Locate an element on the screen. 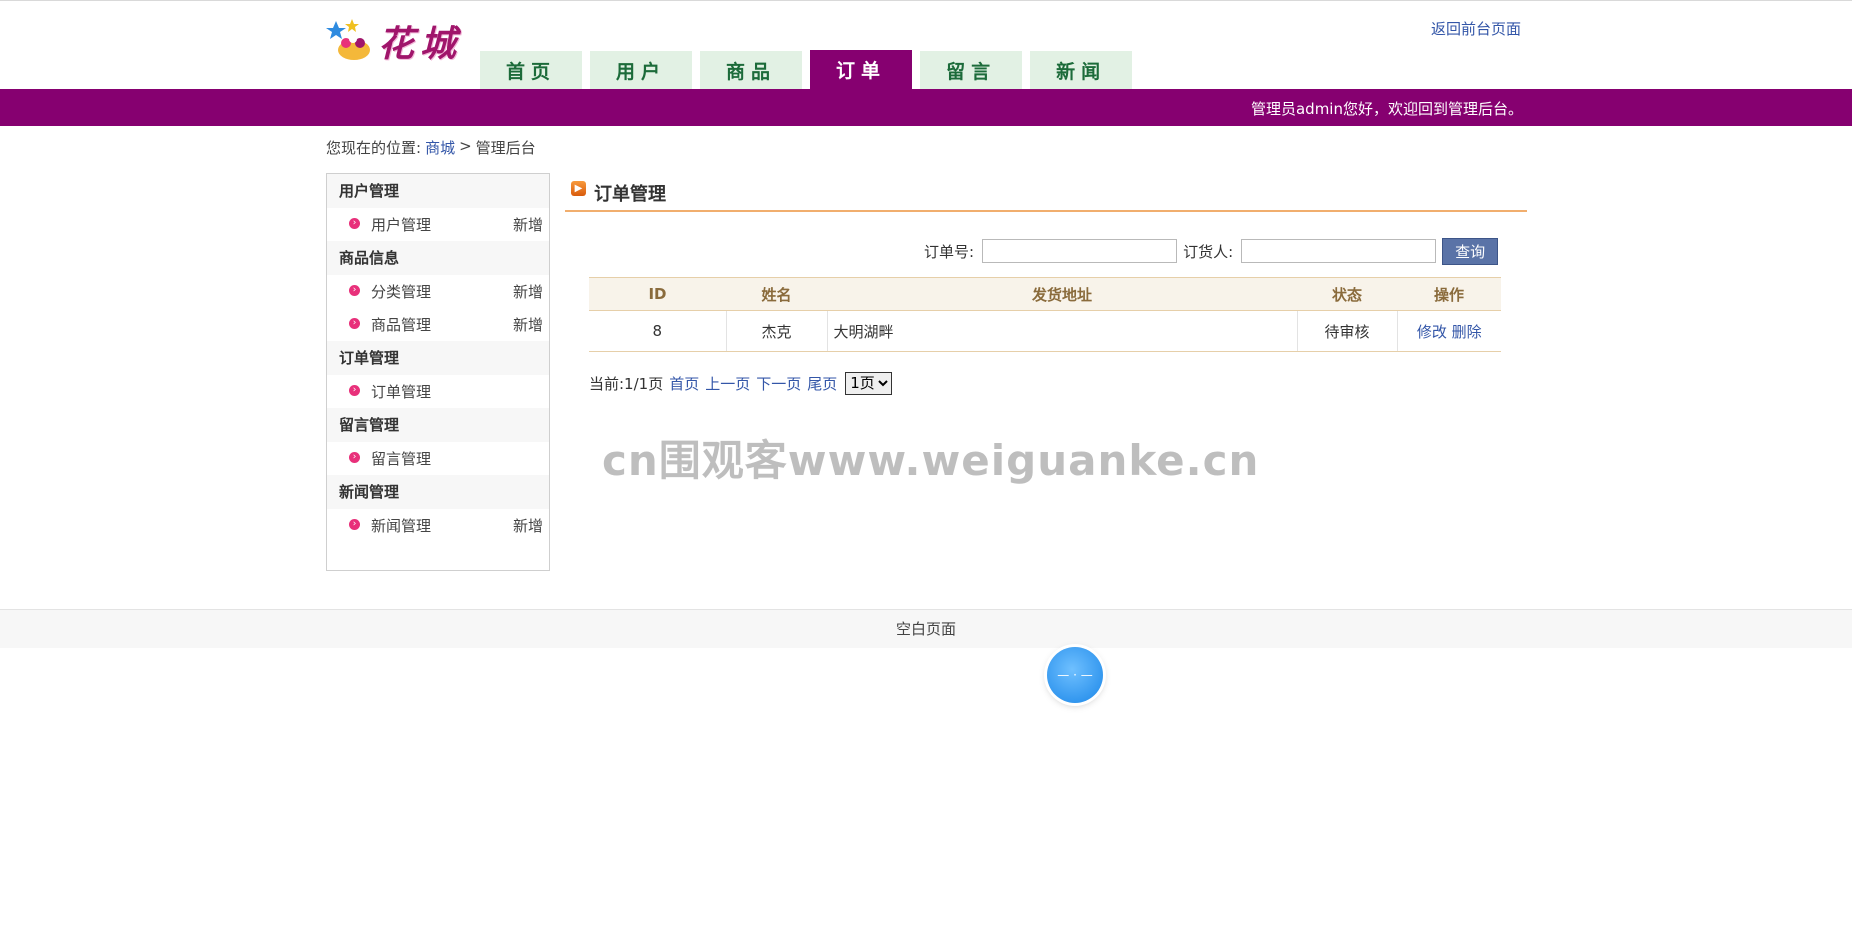 The height and width of the screenshot is (942, 1852). order-no-label: 订单号: is located at coordinates (949, 251).